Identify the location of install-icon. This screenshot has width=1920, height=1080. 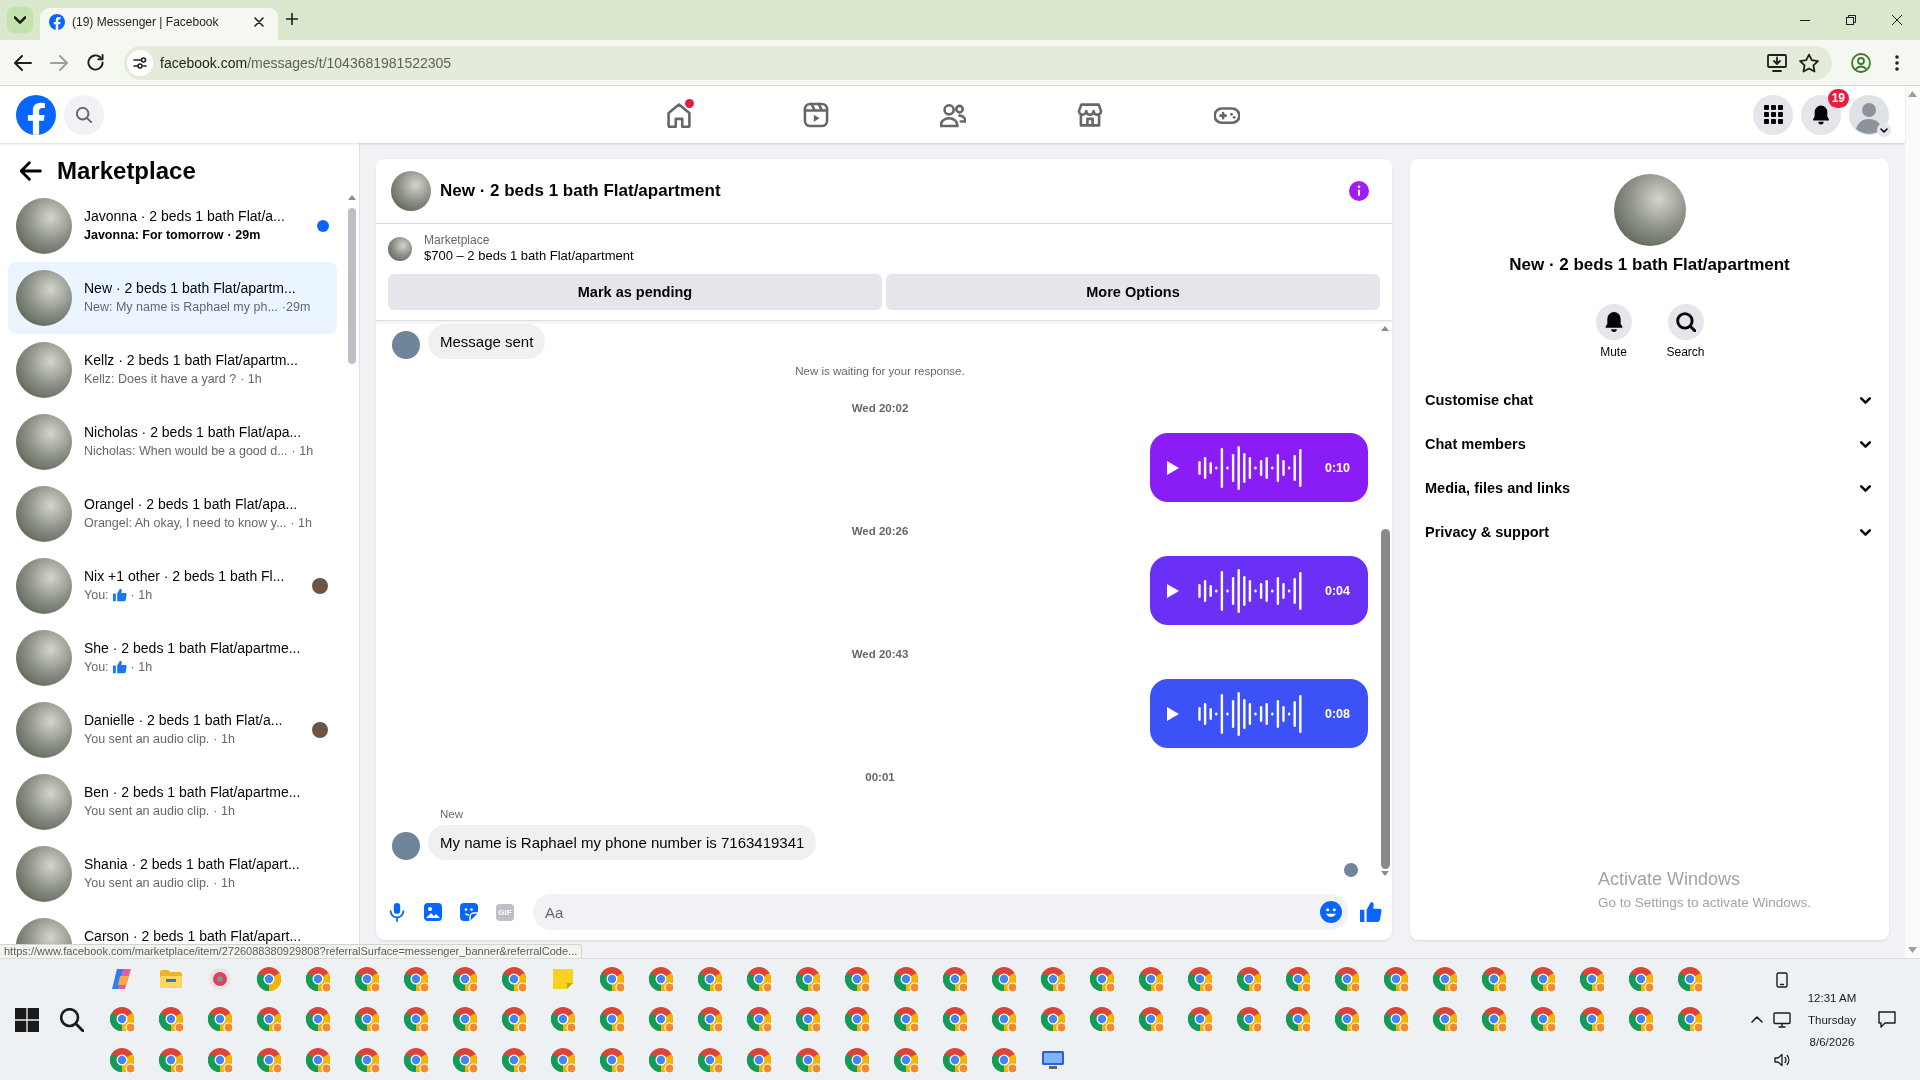
(1777, 62).